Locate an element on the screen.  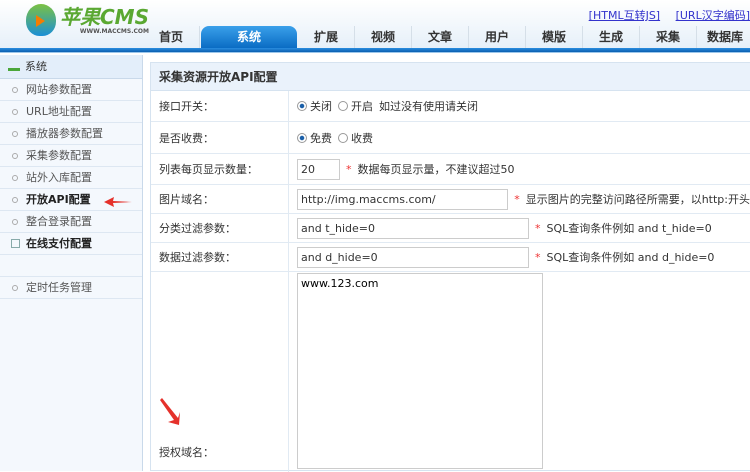
sidebar-item-player-config: 播放器参数配置 is located at coordinates (71, 134).